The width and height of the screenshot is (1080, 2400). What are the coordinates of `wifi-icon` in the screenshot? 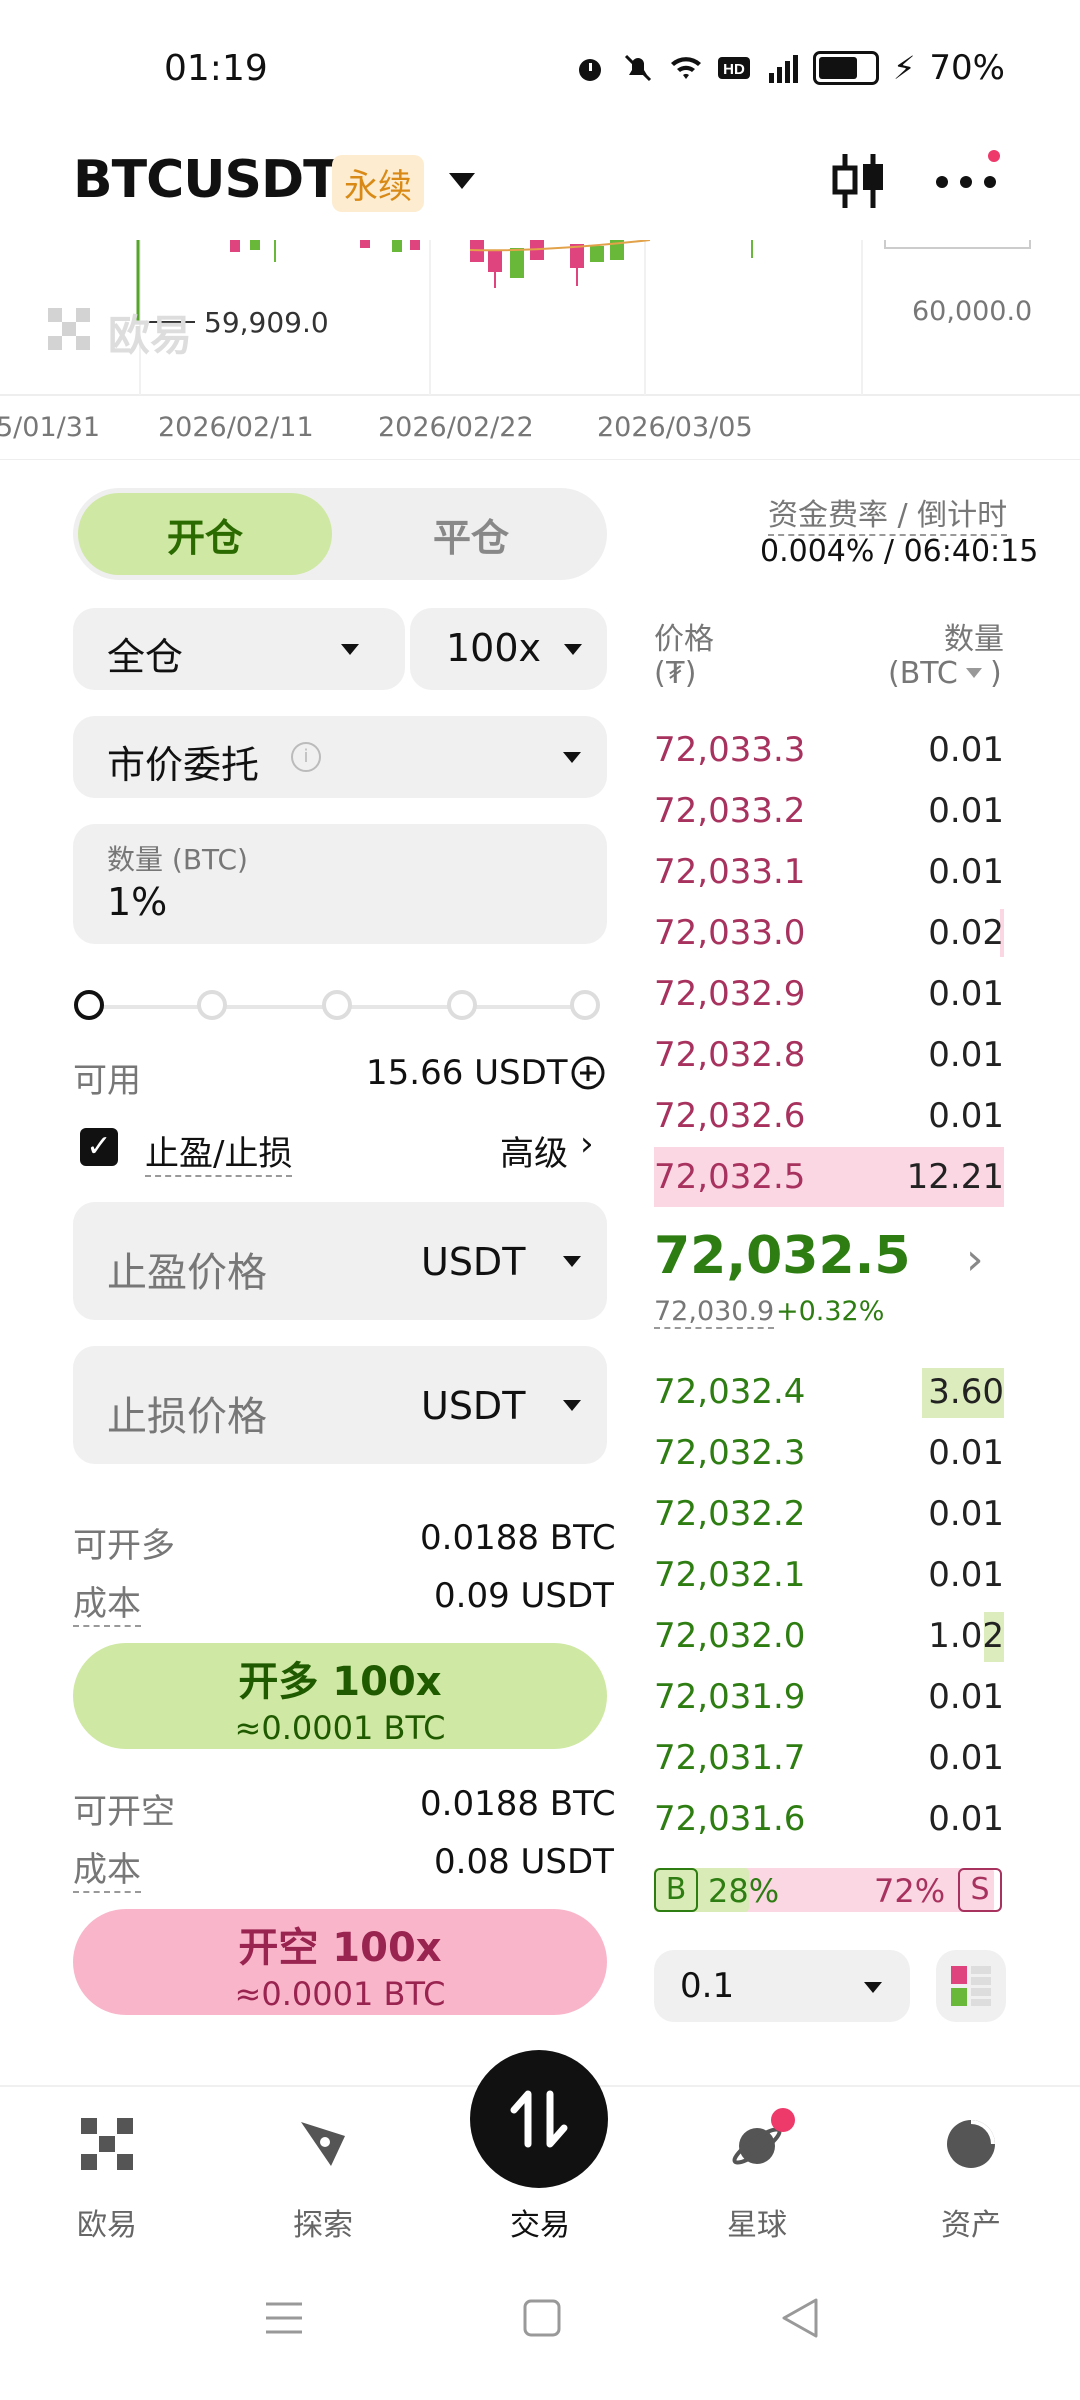 It's located at (685, 68).